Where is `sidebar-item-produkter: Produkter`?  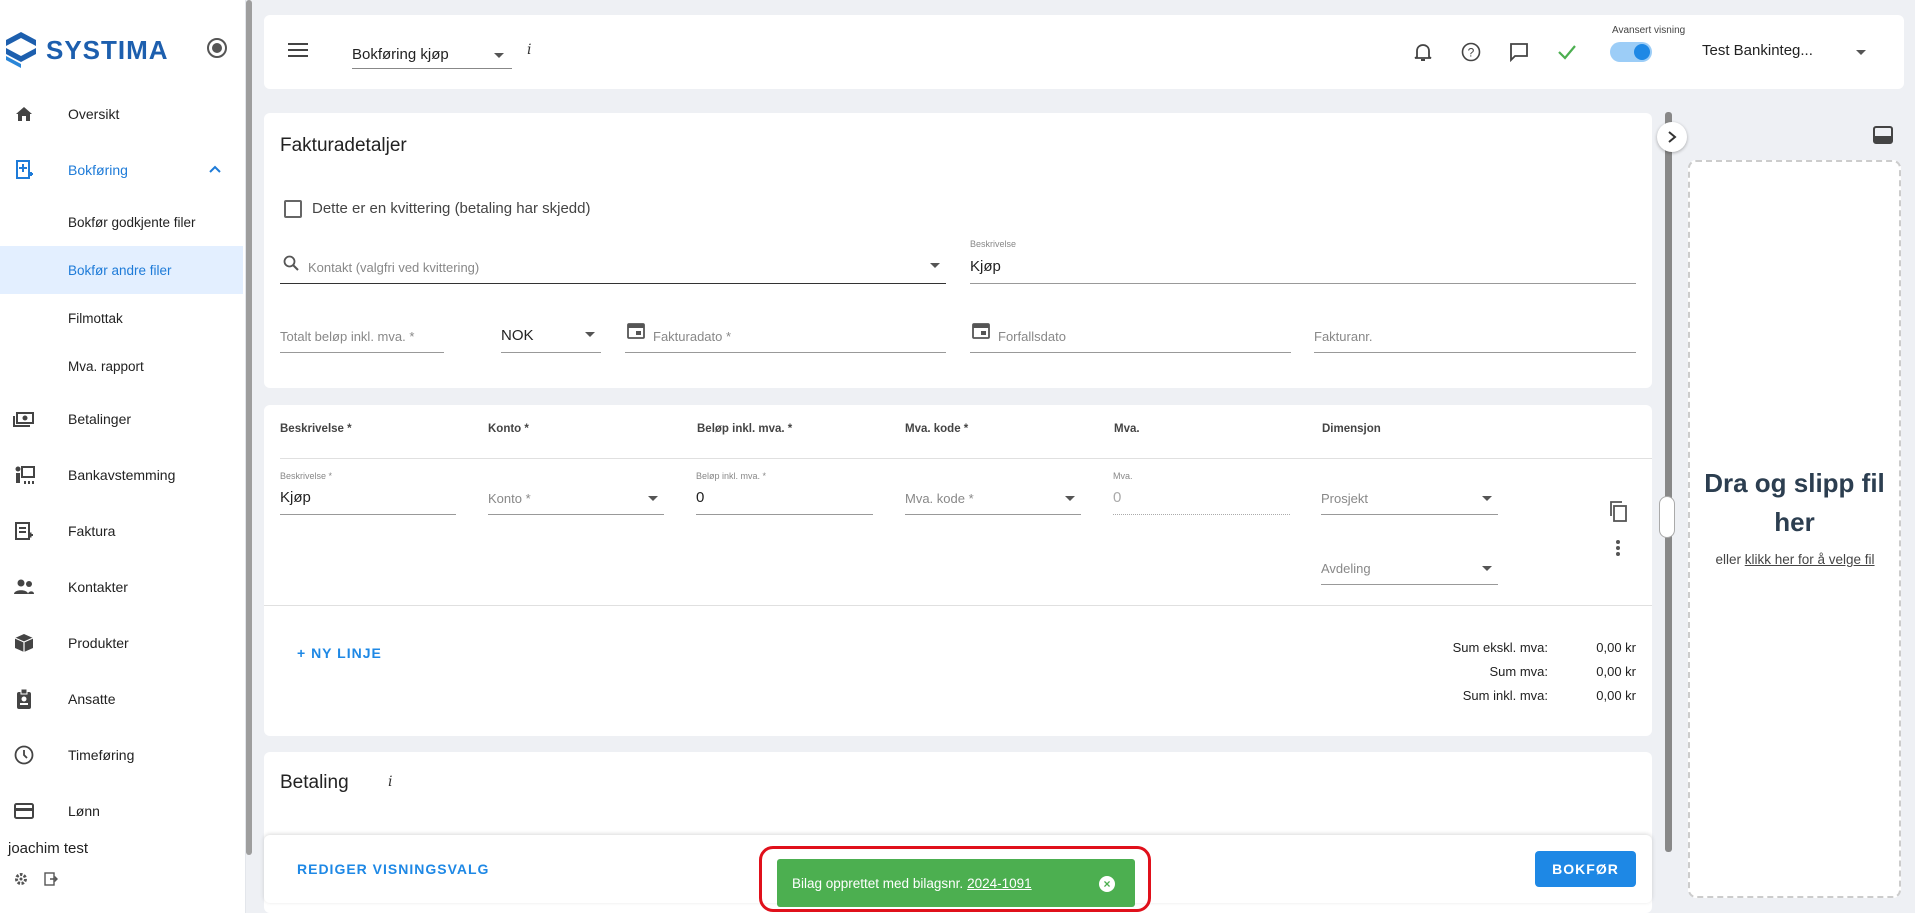
sidebar-item-produkter: Produkter is located at coordinates (121, 643).